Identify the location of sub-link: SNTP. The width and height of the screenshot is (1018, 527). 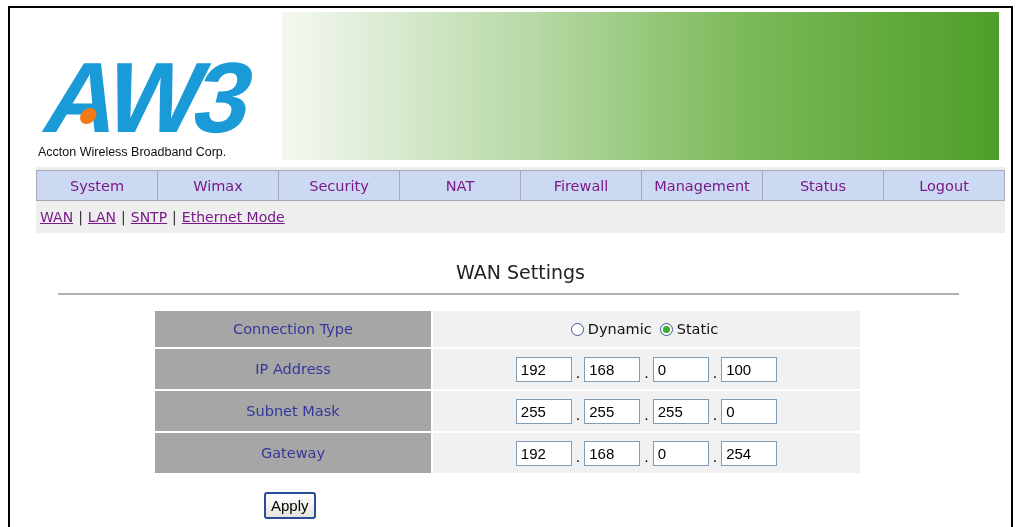
(149, 217).